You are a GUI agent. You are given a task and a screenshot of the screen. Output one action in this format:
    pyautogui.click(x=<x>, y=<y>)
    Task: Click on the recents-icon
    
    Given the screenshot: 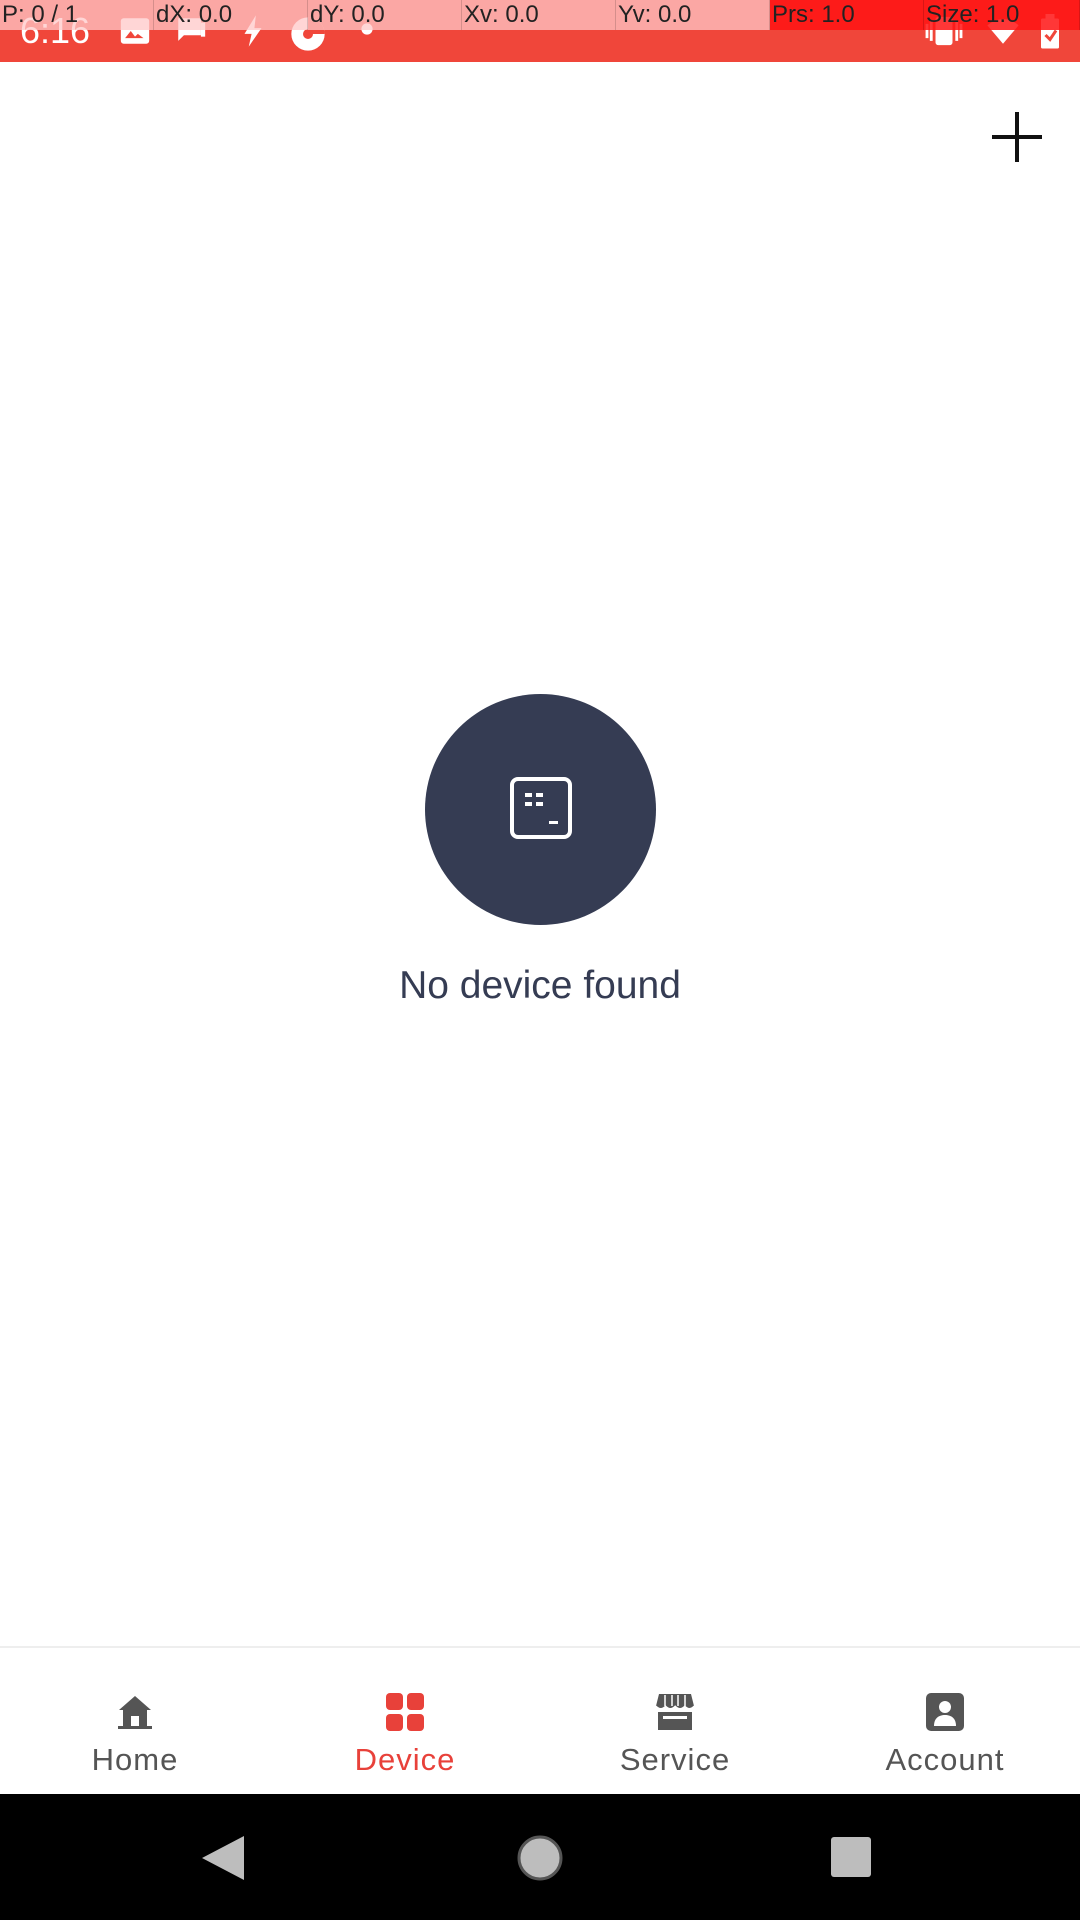 What is the action you would take?
    pyautogui.click(x=851, y=1857)
    